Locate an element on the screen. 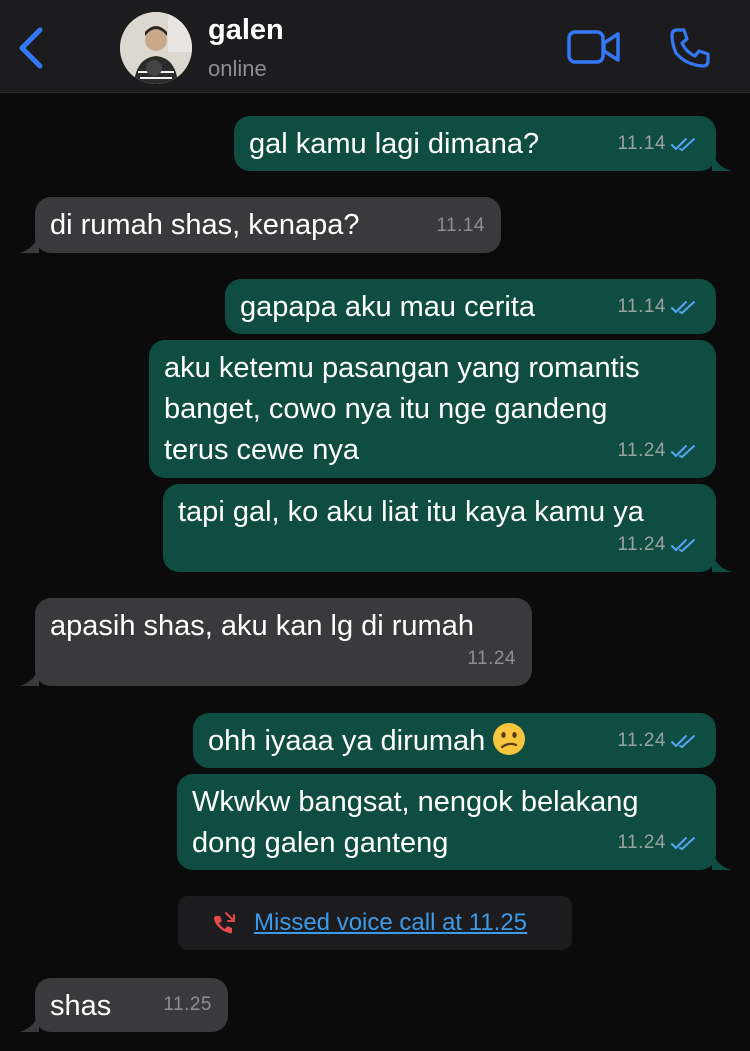  back-button is located at coordinates (31, 48).